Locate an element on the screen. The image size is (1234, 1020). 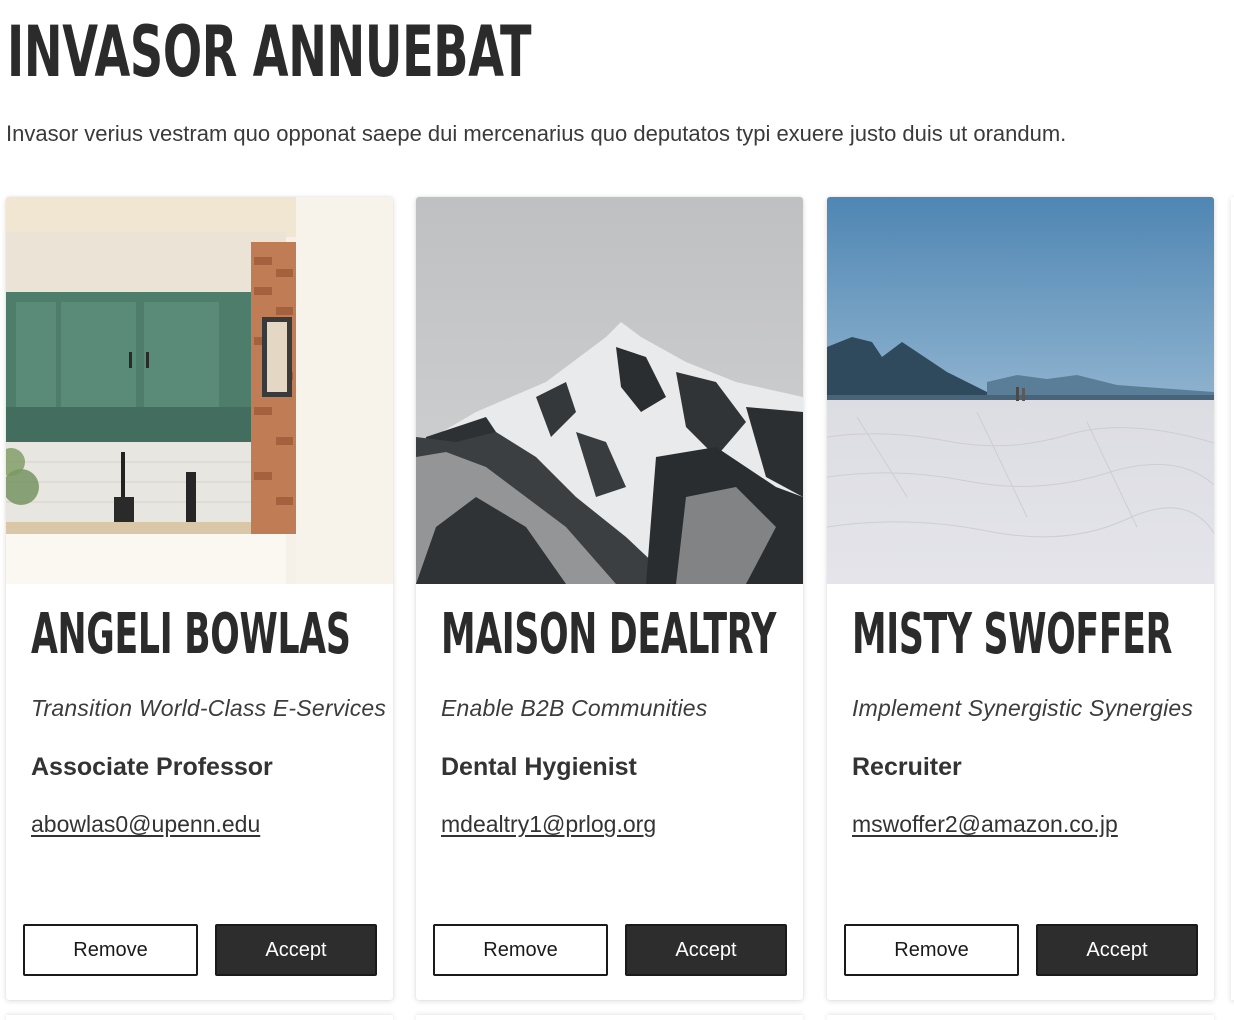
card-name: Misty Swoffer is located at coordinates (1012, 634).